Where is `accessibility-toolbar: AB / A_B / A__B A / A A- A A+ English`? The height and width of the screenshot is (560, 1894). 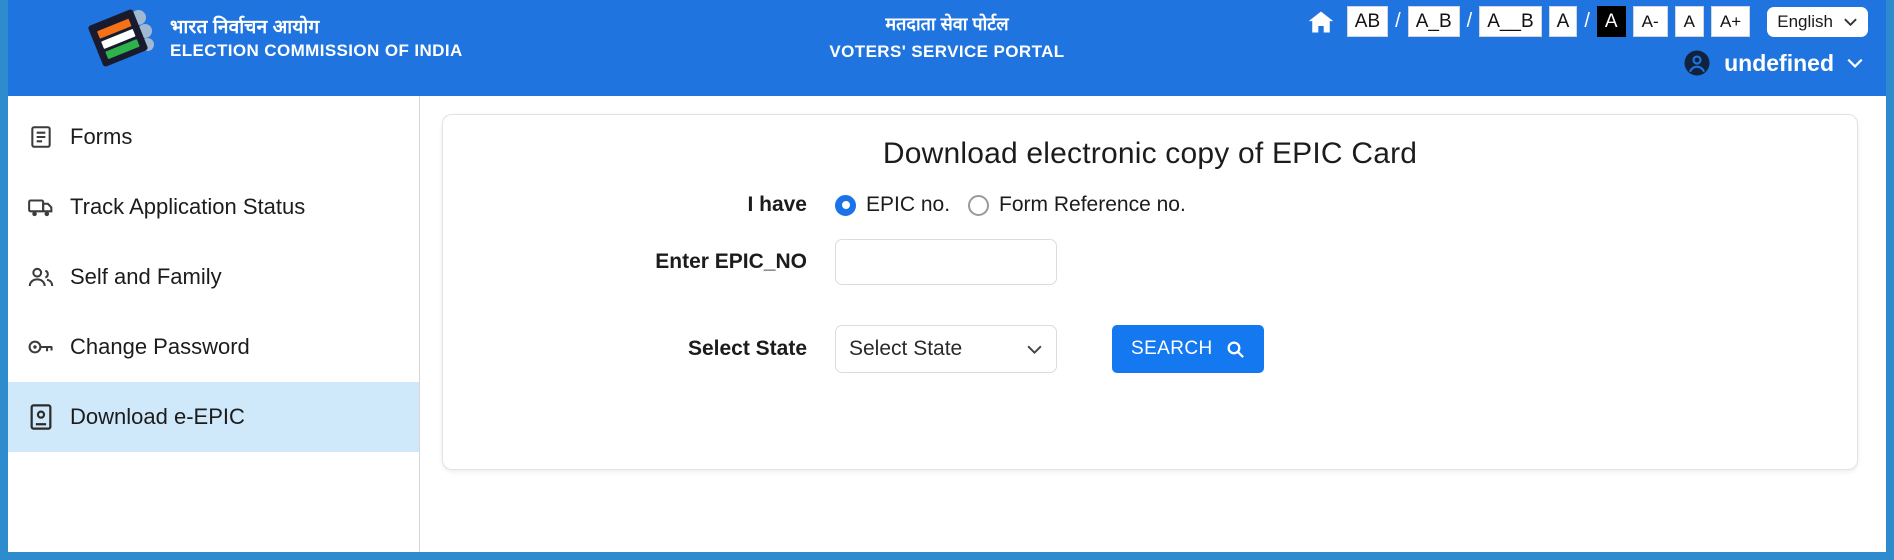 accessibility-toolbar: AB / A_B / A__B A / A A- A A+ English is located at coordinates (1587, 21).